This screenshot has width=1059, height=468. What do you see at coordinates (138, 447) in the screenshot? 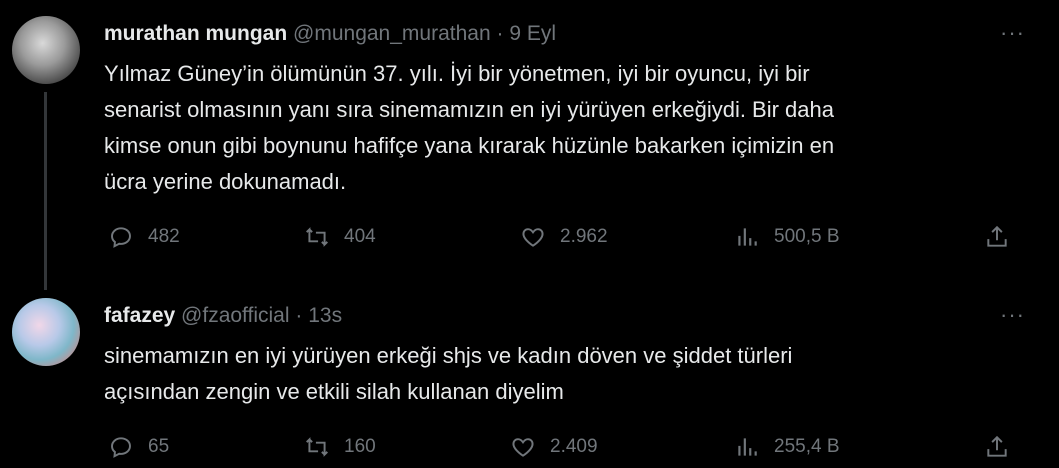
I see `reply-button: 65` at bounding box center [138, 447].